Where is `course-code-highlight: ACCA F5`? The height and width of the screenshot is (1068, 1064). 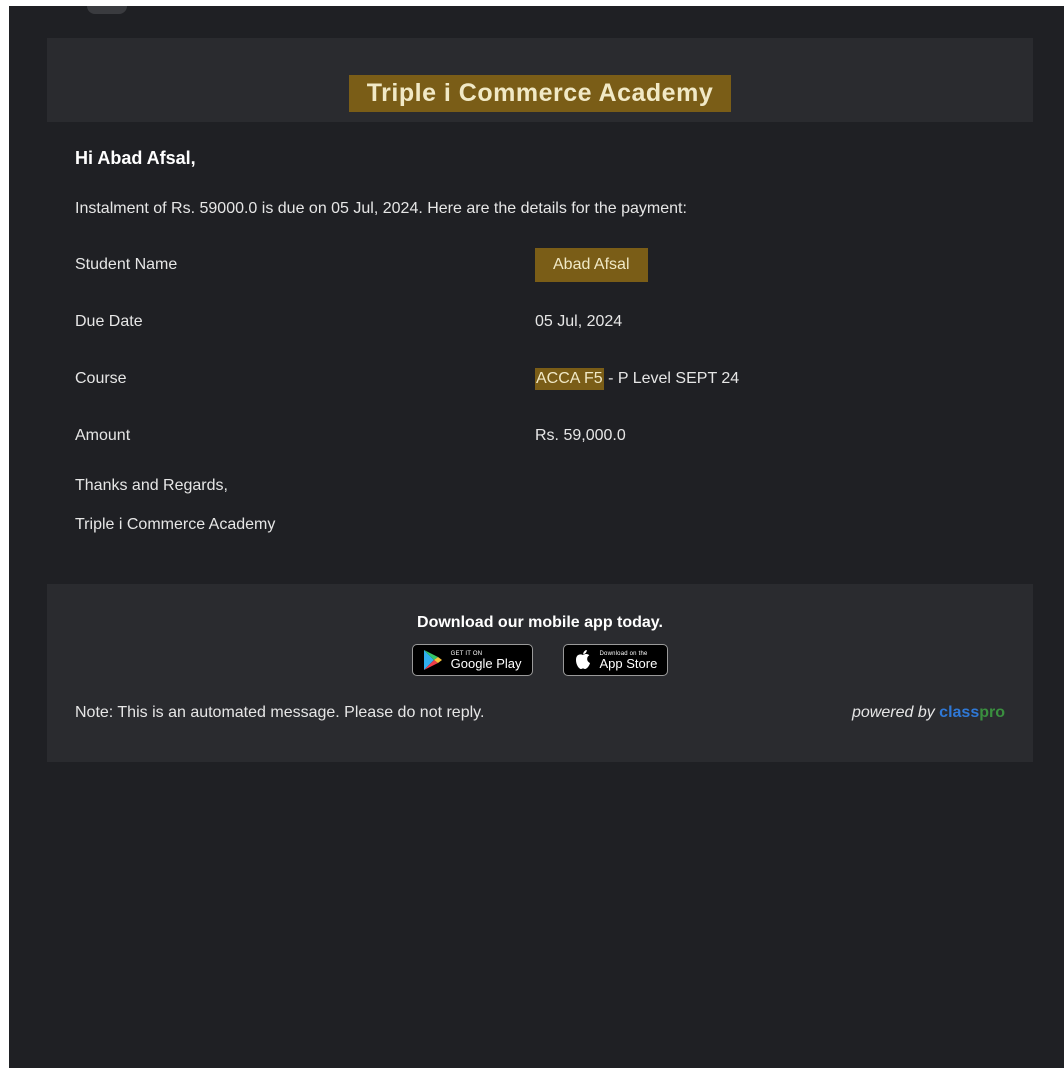
course-code-highlight: ACCA F5 is located at coordinates (569, 378).